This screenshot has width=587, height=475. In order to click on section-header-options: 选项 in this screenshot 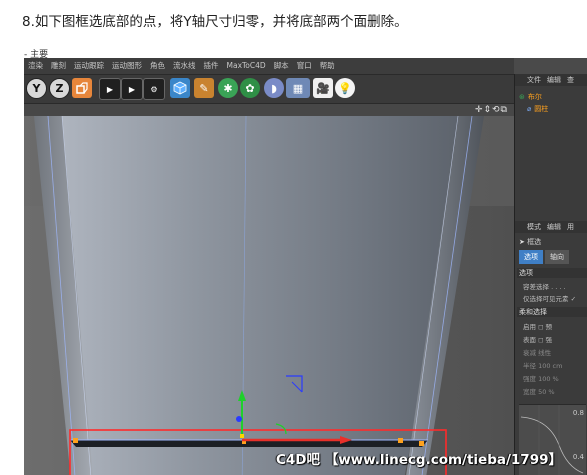, I will do `click(552, 273)`.